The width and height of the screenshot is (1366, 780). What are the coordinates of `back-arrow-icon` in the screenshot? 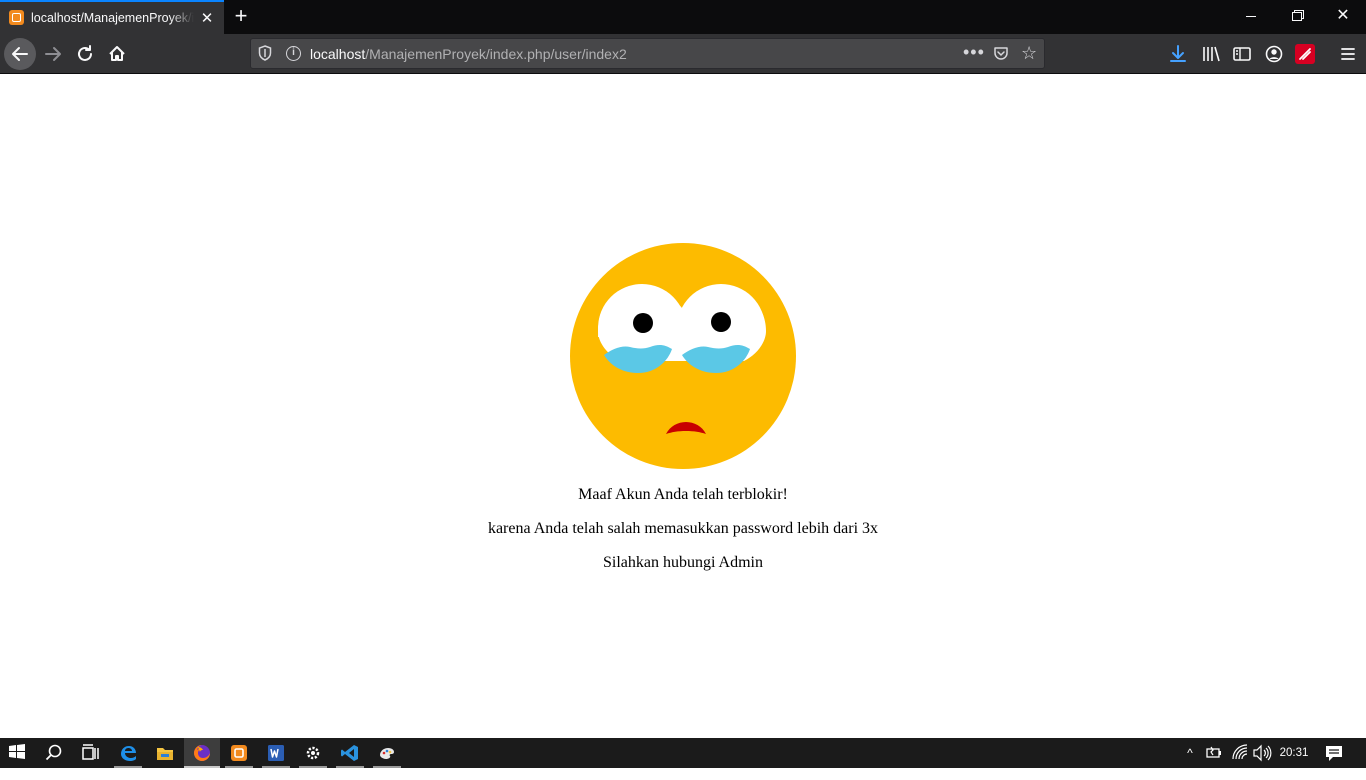 It's located at (20, 54).